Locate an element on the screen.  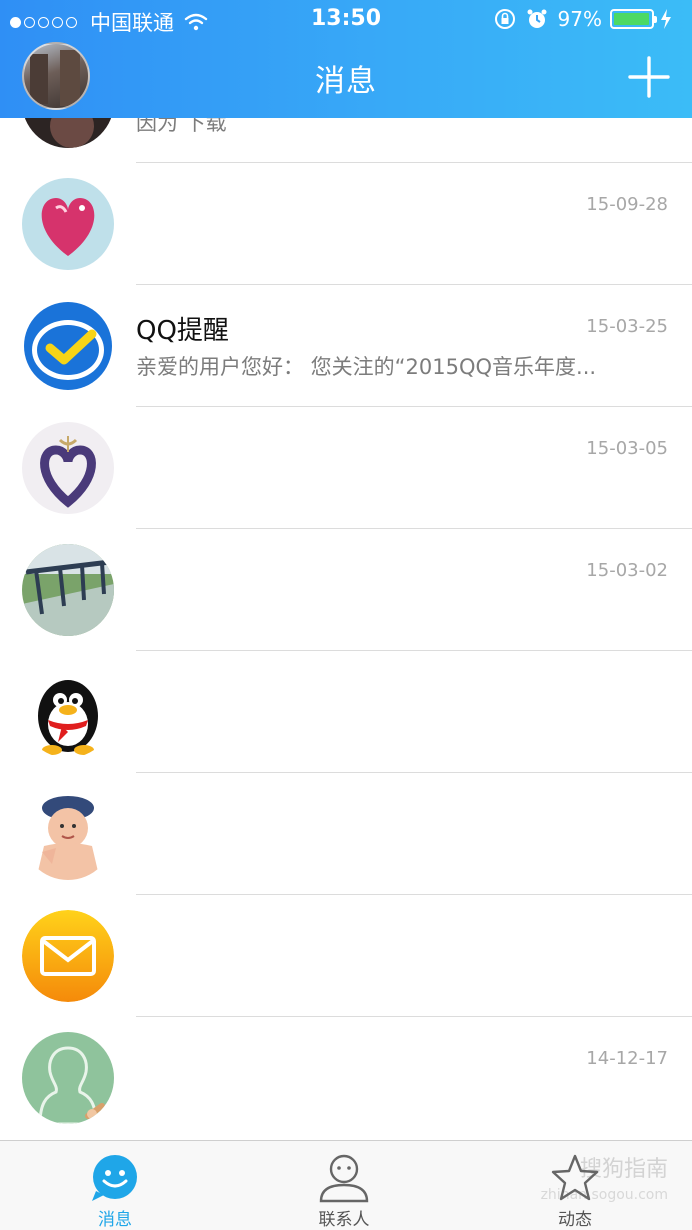
conversation-time: 15-03-02 is located at coordinates (627, 570).